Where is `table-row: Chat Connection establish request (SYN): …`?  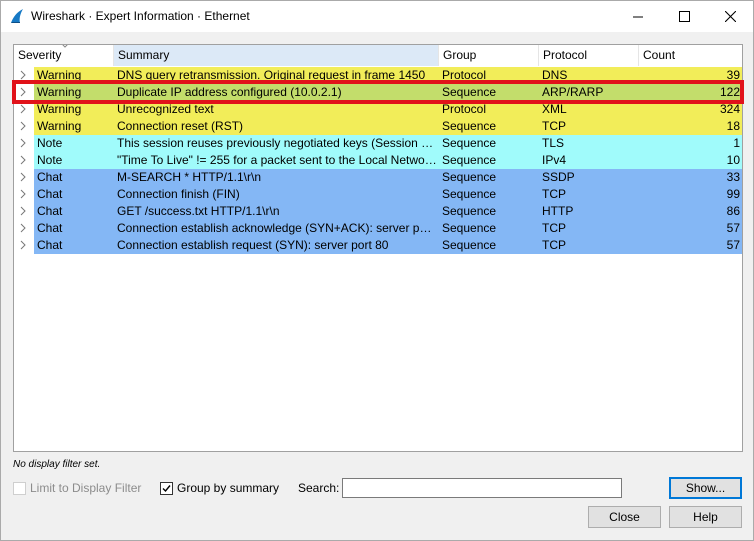
table-row: Chat Connection establish request (SYN): … is located at coordinates (378, 245).